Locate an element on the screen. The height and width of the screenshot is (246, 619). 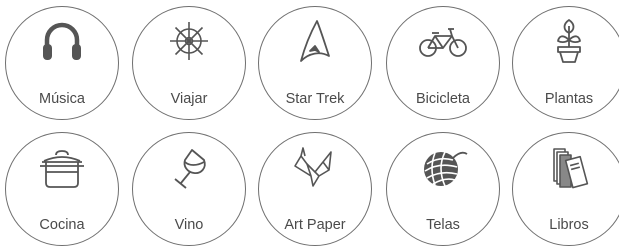
interest-label: Música is located at coordinates (62, 99).